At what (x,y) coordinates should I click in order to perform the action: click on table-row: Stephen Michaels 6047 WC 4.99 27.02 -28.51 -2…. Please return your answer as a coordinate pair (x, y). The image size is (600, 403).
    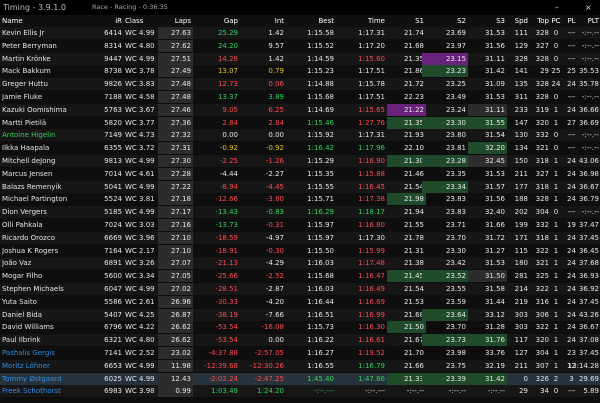
    Looking at the image, I should click on (300, 289).